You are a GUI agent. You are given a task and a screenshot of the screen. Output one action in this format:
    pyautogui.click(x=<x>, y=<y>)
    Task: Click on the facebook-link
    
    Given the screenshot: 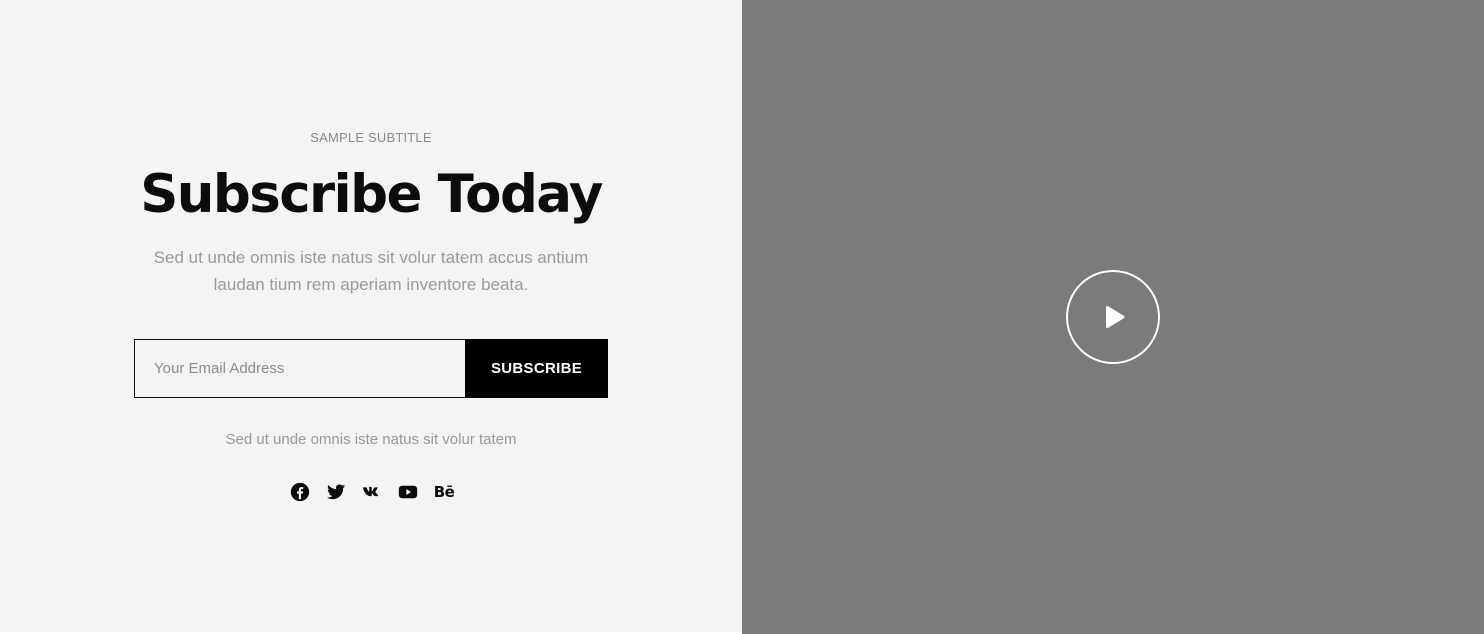 What is the action you would take?
    pyautogui.click(x=300, y=492)
    